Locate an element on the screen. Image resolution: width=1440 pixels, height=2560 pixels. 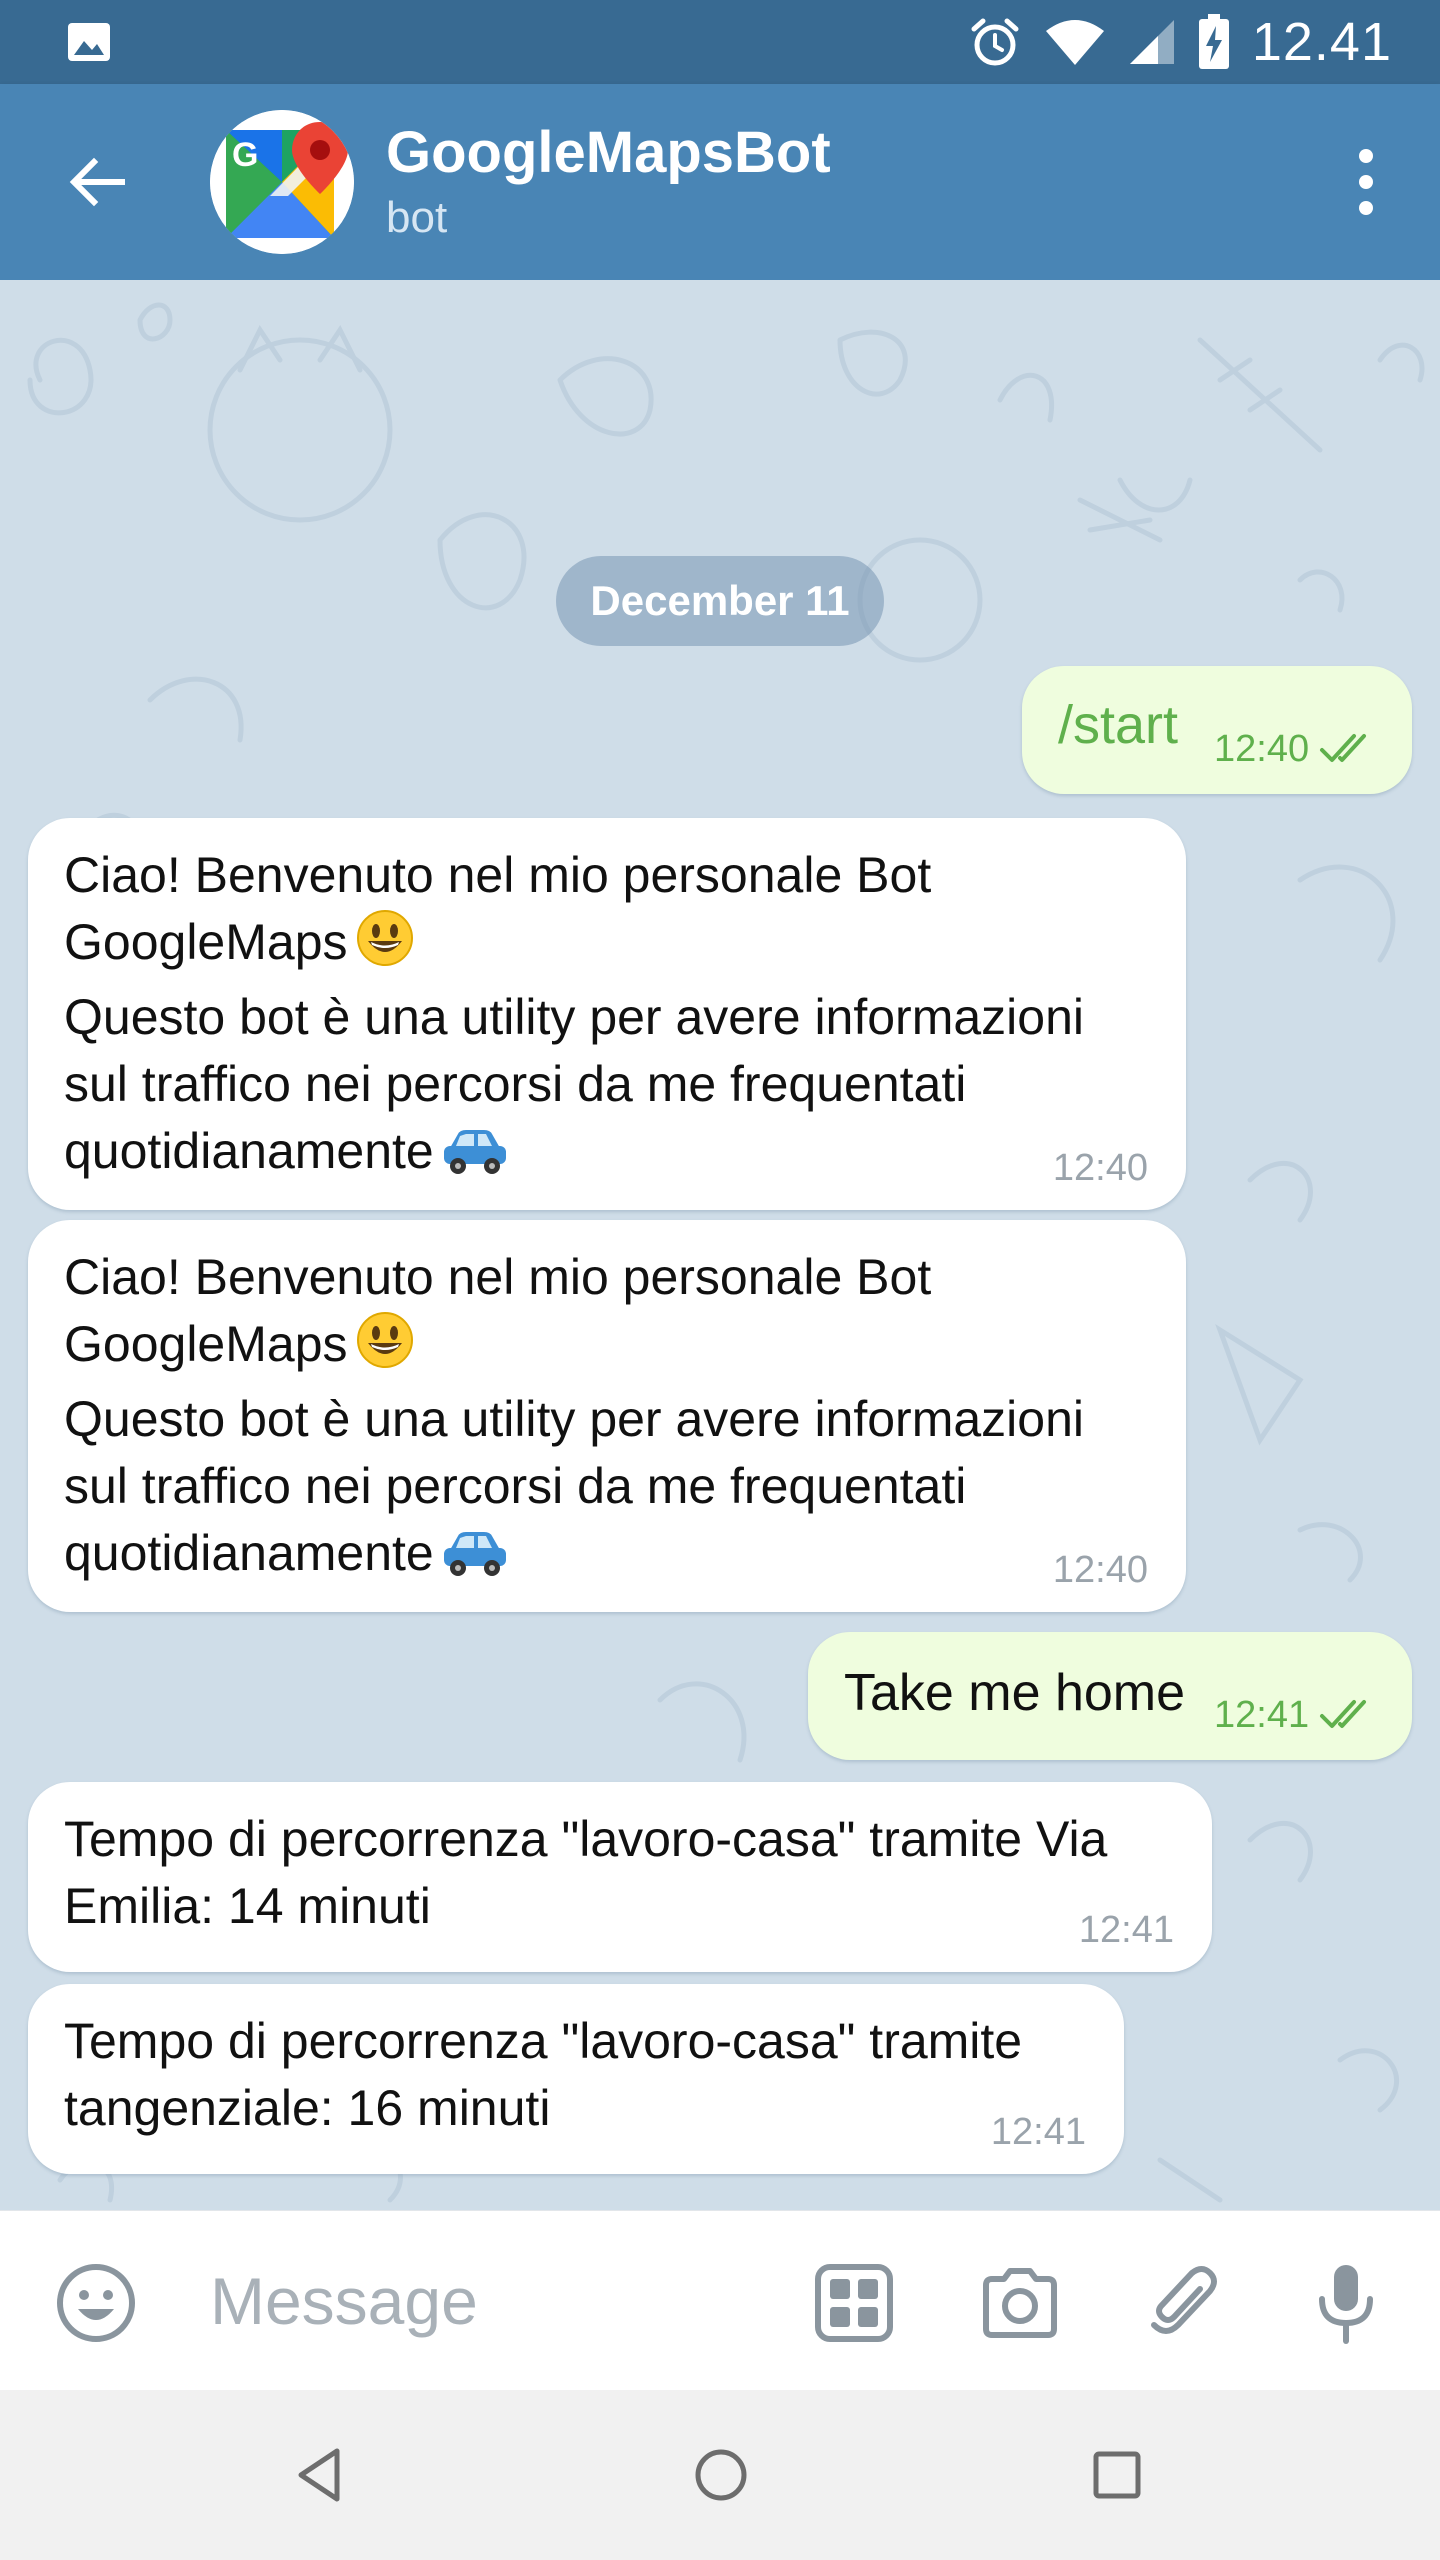
battery-charging-icon is located at coordinates (1214, 42).